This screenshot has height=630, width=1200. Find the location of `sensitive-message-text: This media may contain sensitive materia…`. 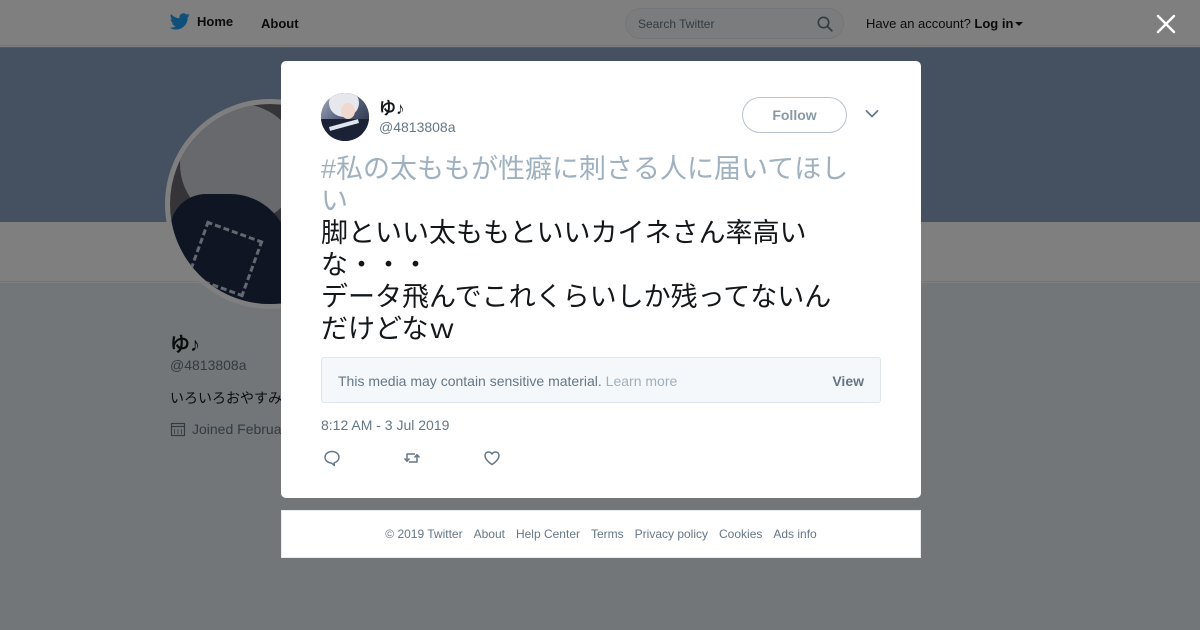

sensitive-message-text: This media may contain sensitive materia… is located at coordinates (470, 381).